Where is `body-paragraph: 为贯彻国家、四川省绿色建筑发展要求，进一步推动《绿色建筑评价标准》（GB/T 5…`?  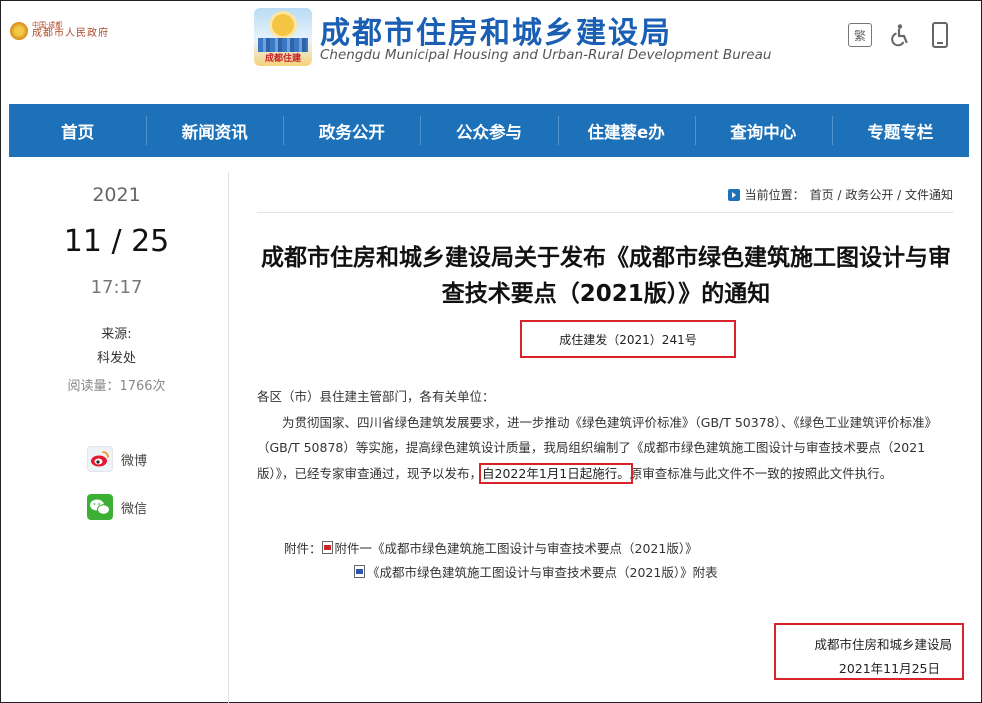
body-paragraph: 为贯彻国家、四川省绿色建筑发展要求，进一步推动《绿色建筑评价标准》（GB/T 5… is located at coordinates (607, 448).